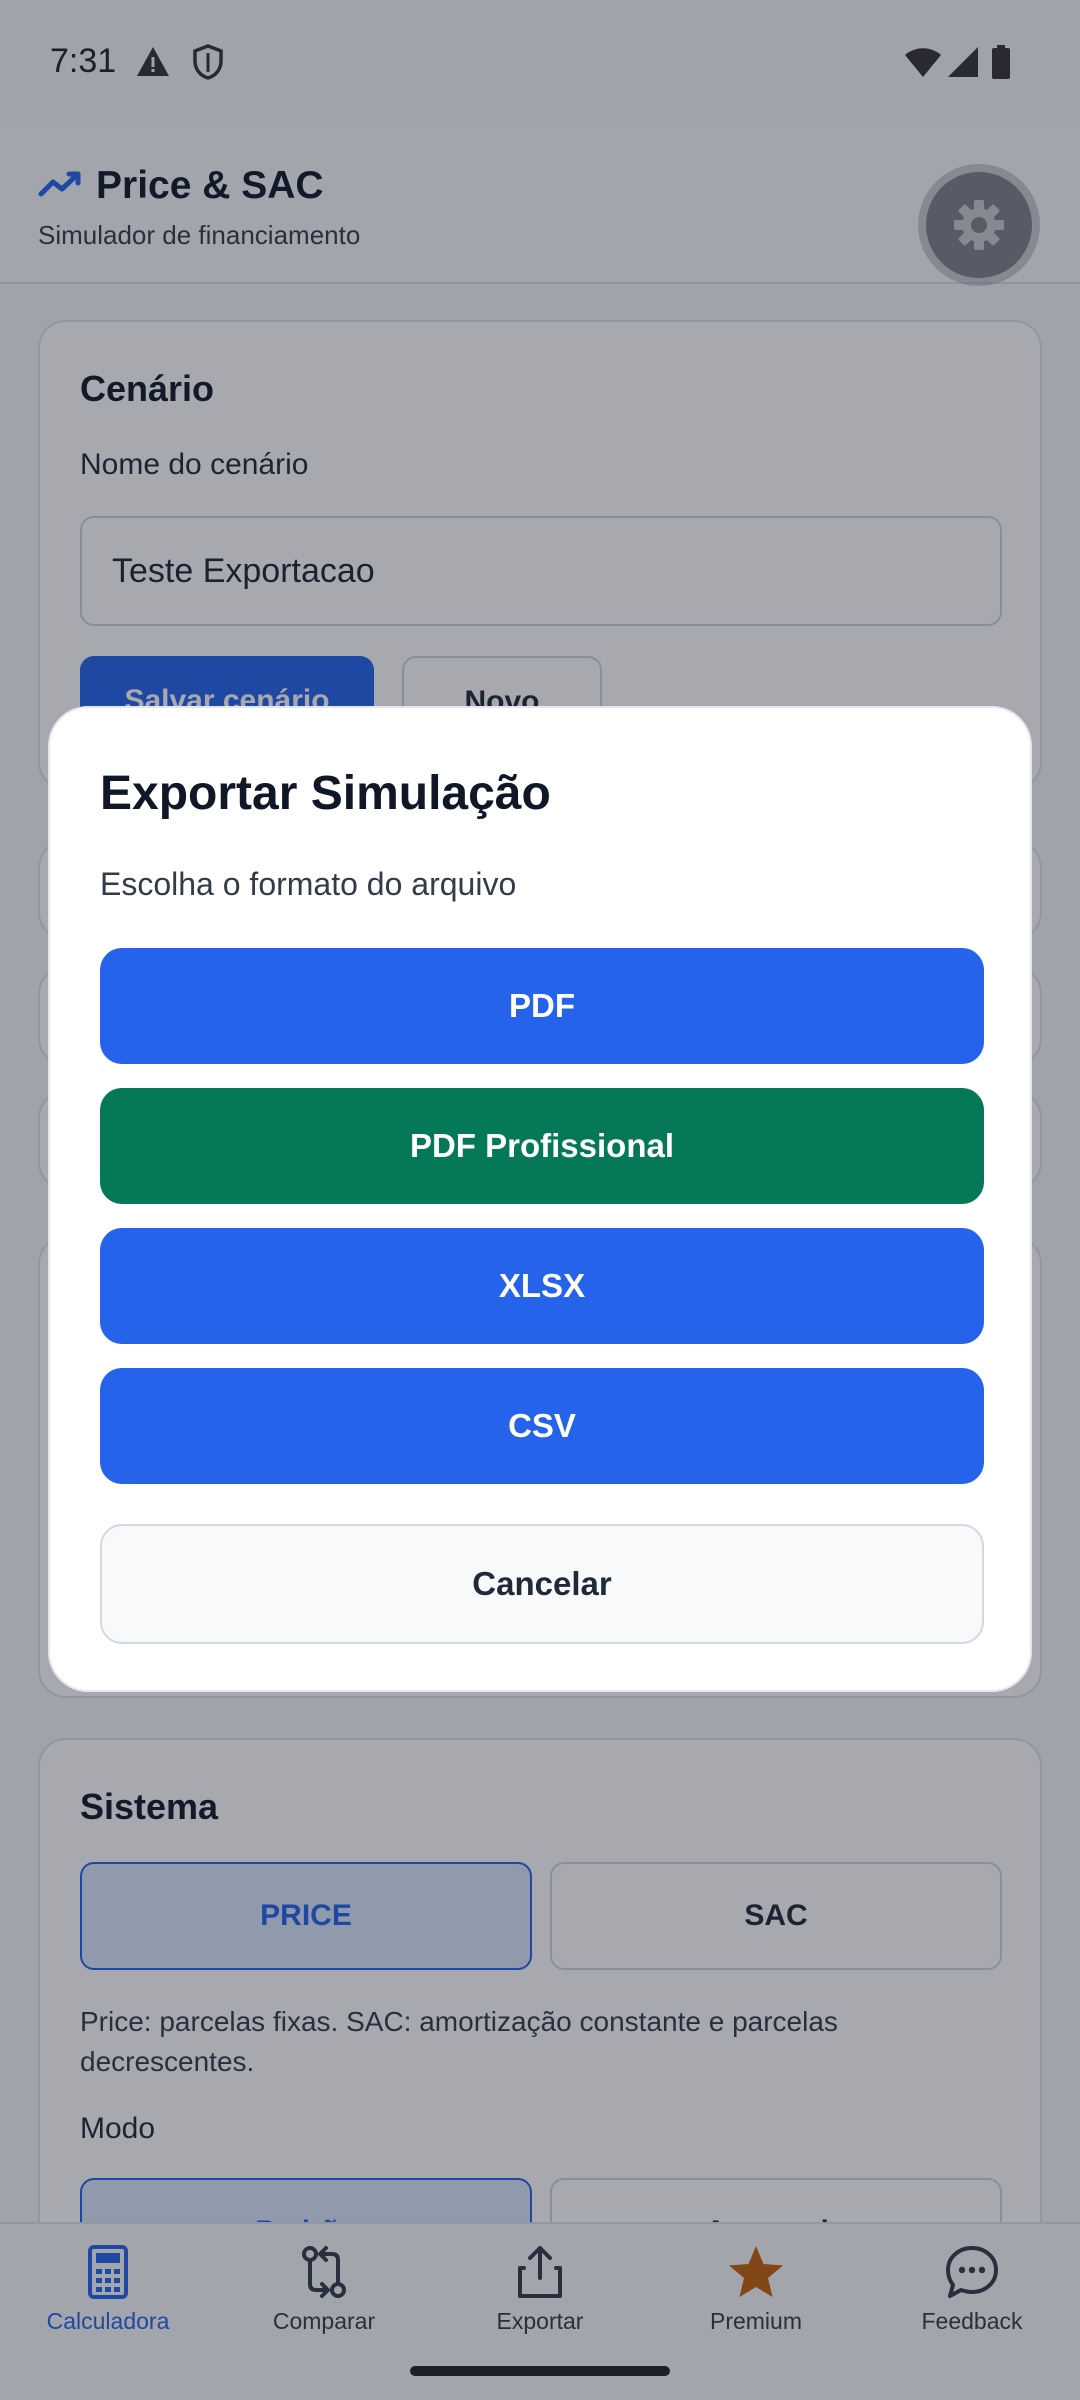  I want to click on export-pdf-pro-button: PDF Profissional, so click(542, 1146).